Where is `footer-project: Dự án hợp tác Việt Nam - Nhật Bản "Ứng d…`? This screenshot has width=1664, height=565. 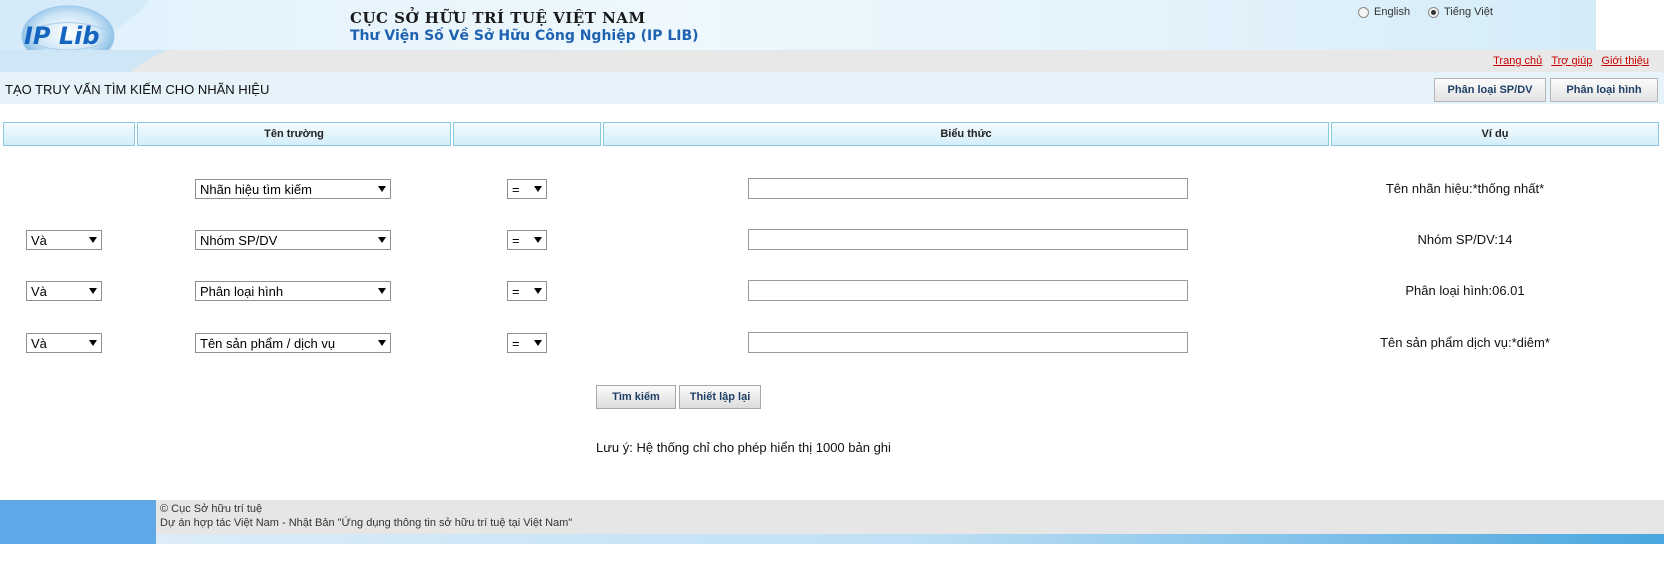
footer-project: Dự án hợp tác Việt Nam - Nhật Bản "Ứng d… is located at coordinates (366, 523).